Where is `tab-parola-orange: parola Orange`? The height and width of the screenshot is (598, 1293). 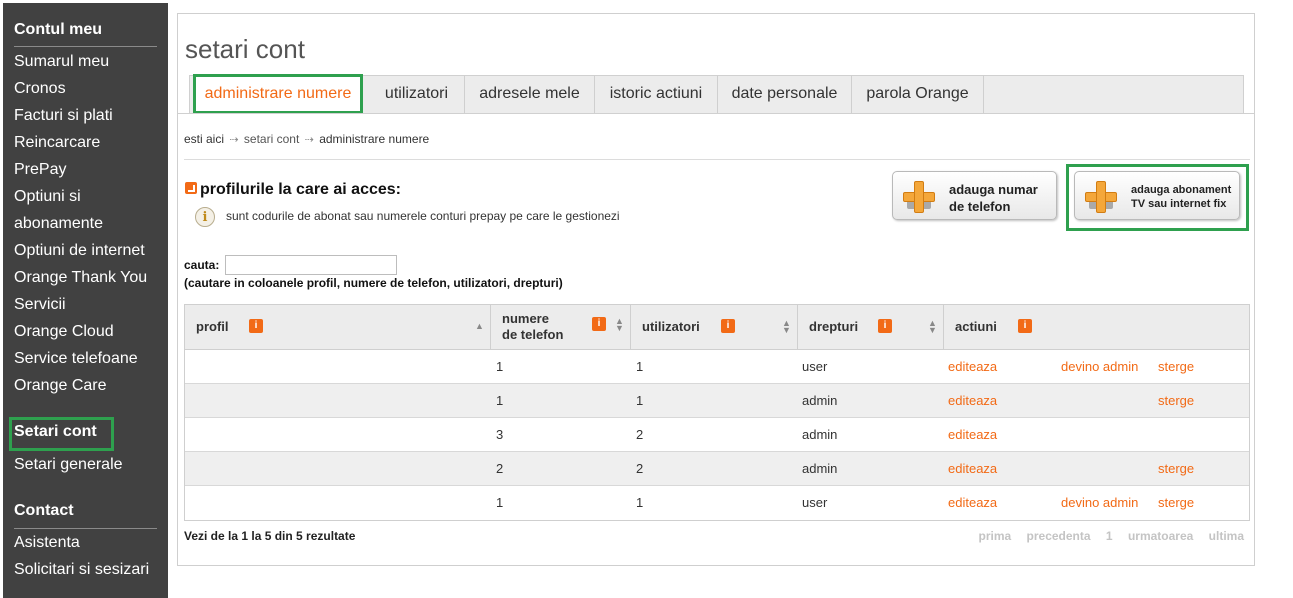
tab-parola-orange: parola Orange is located at coordinates (918, 94).